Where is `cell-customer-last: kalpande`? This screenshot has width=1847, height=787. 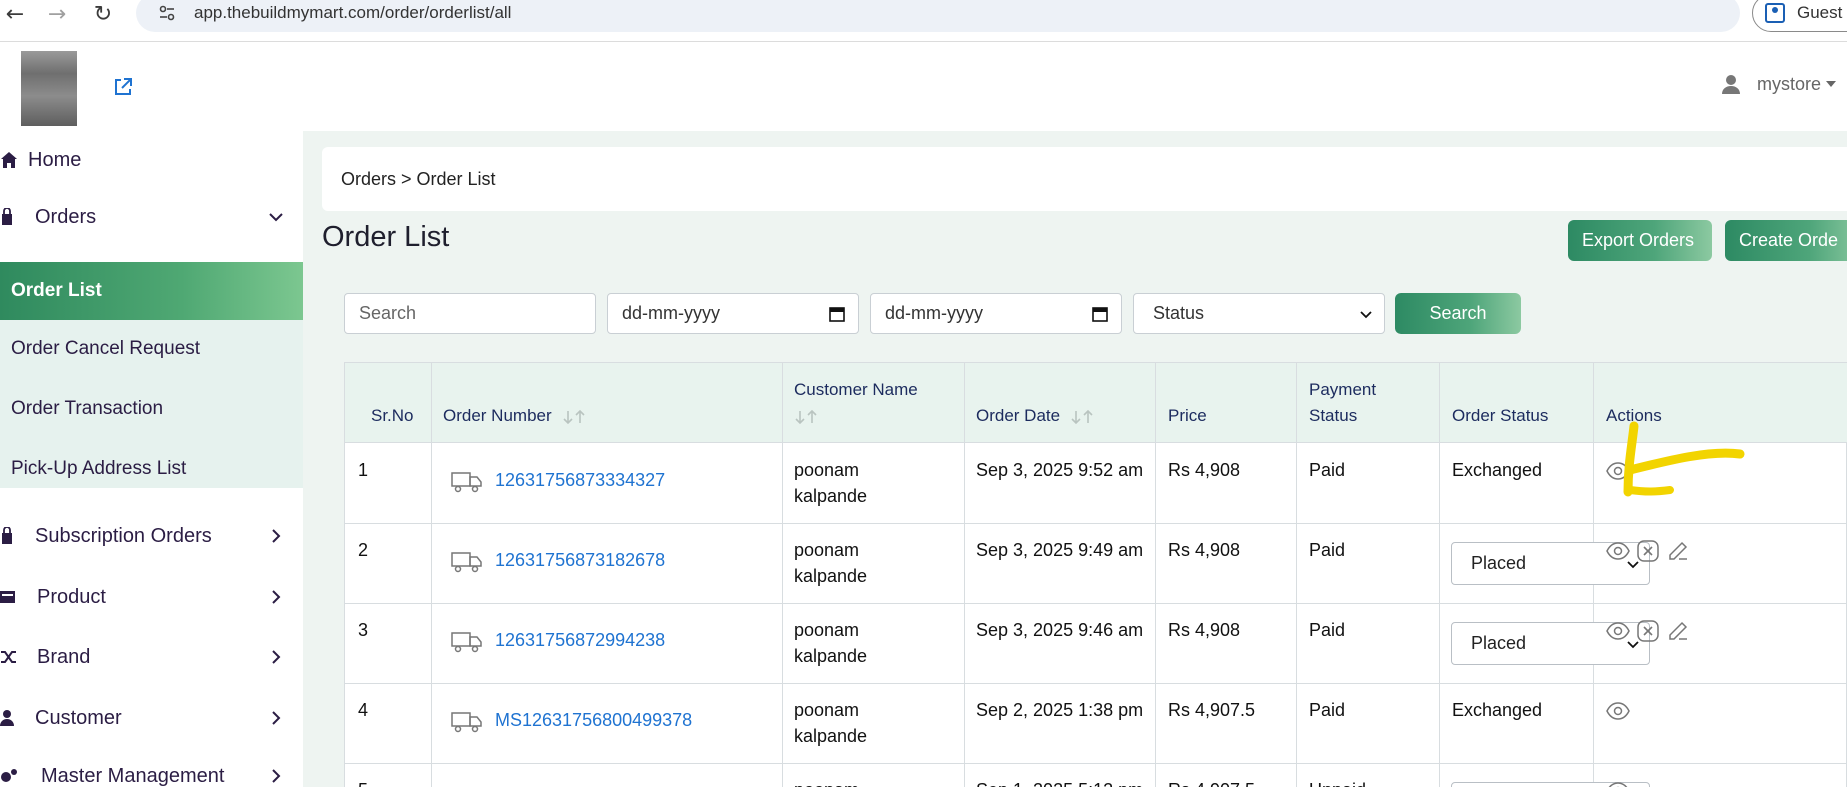 cell-customer-last: kalpande is located at coordinates (831, 736).